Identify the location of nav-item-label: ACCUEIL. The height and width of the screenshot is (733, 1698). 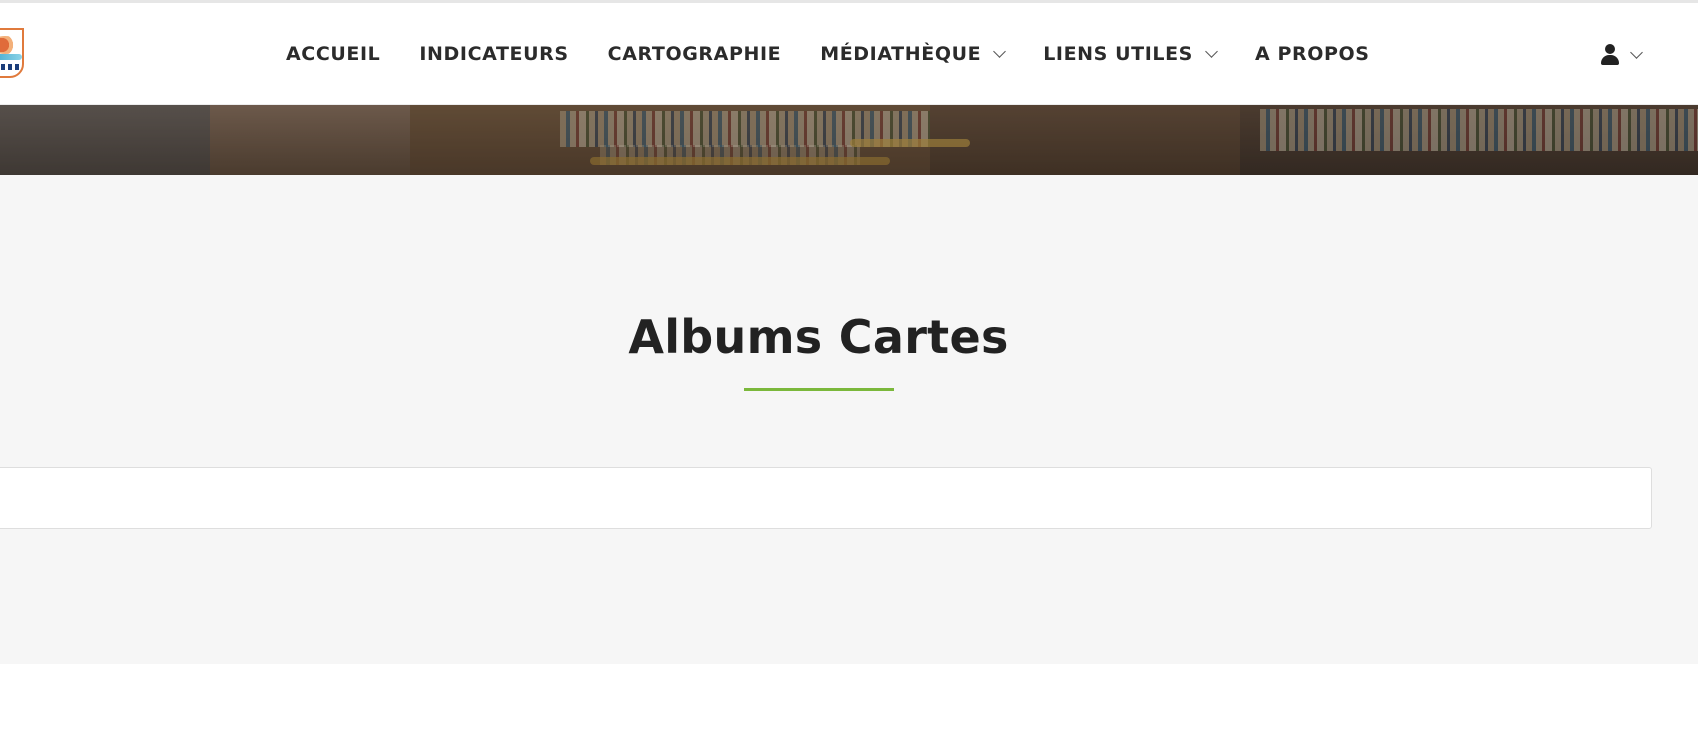
(333, 54).